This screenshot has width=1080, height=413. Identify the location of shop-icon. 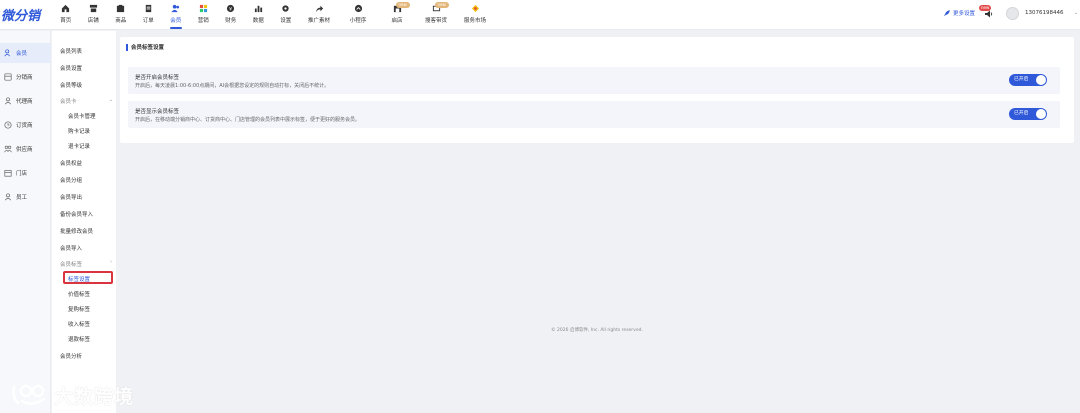
(8, 173).